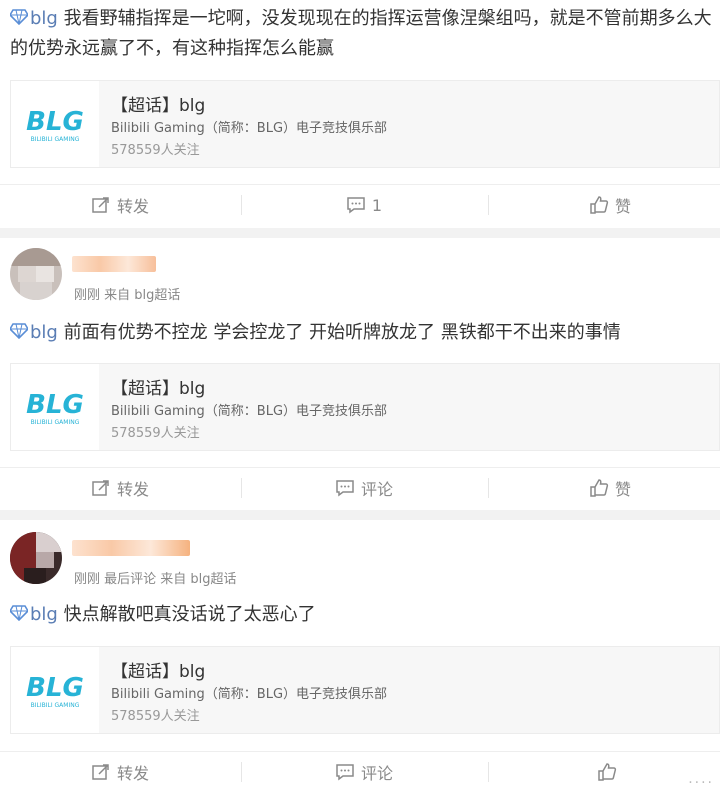  What do you see at coordinates (360, 562) in the screenshot?
I see `post-author: 刚刚 最后评论 来自 blg超话` at bounding box center [360, 562].